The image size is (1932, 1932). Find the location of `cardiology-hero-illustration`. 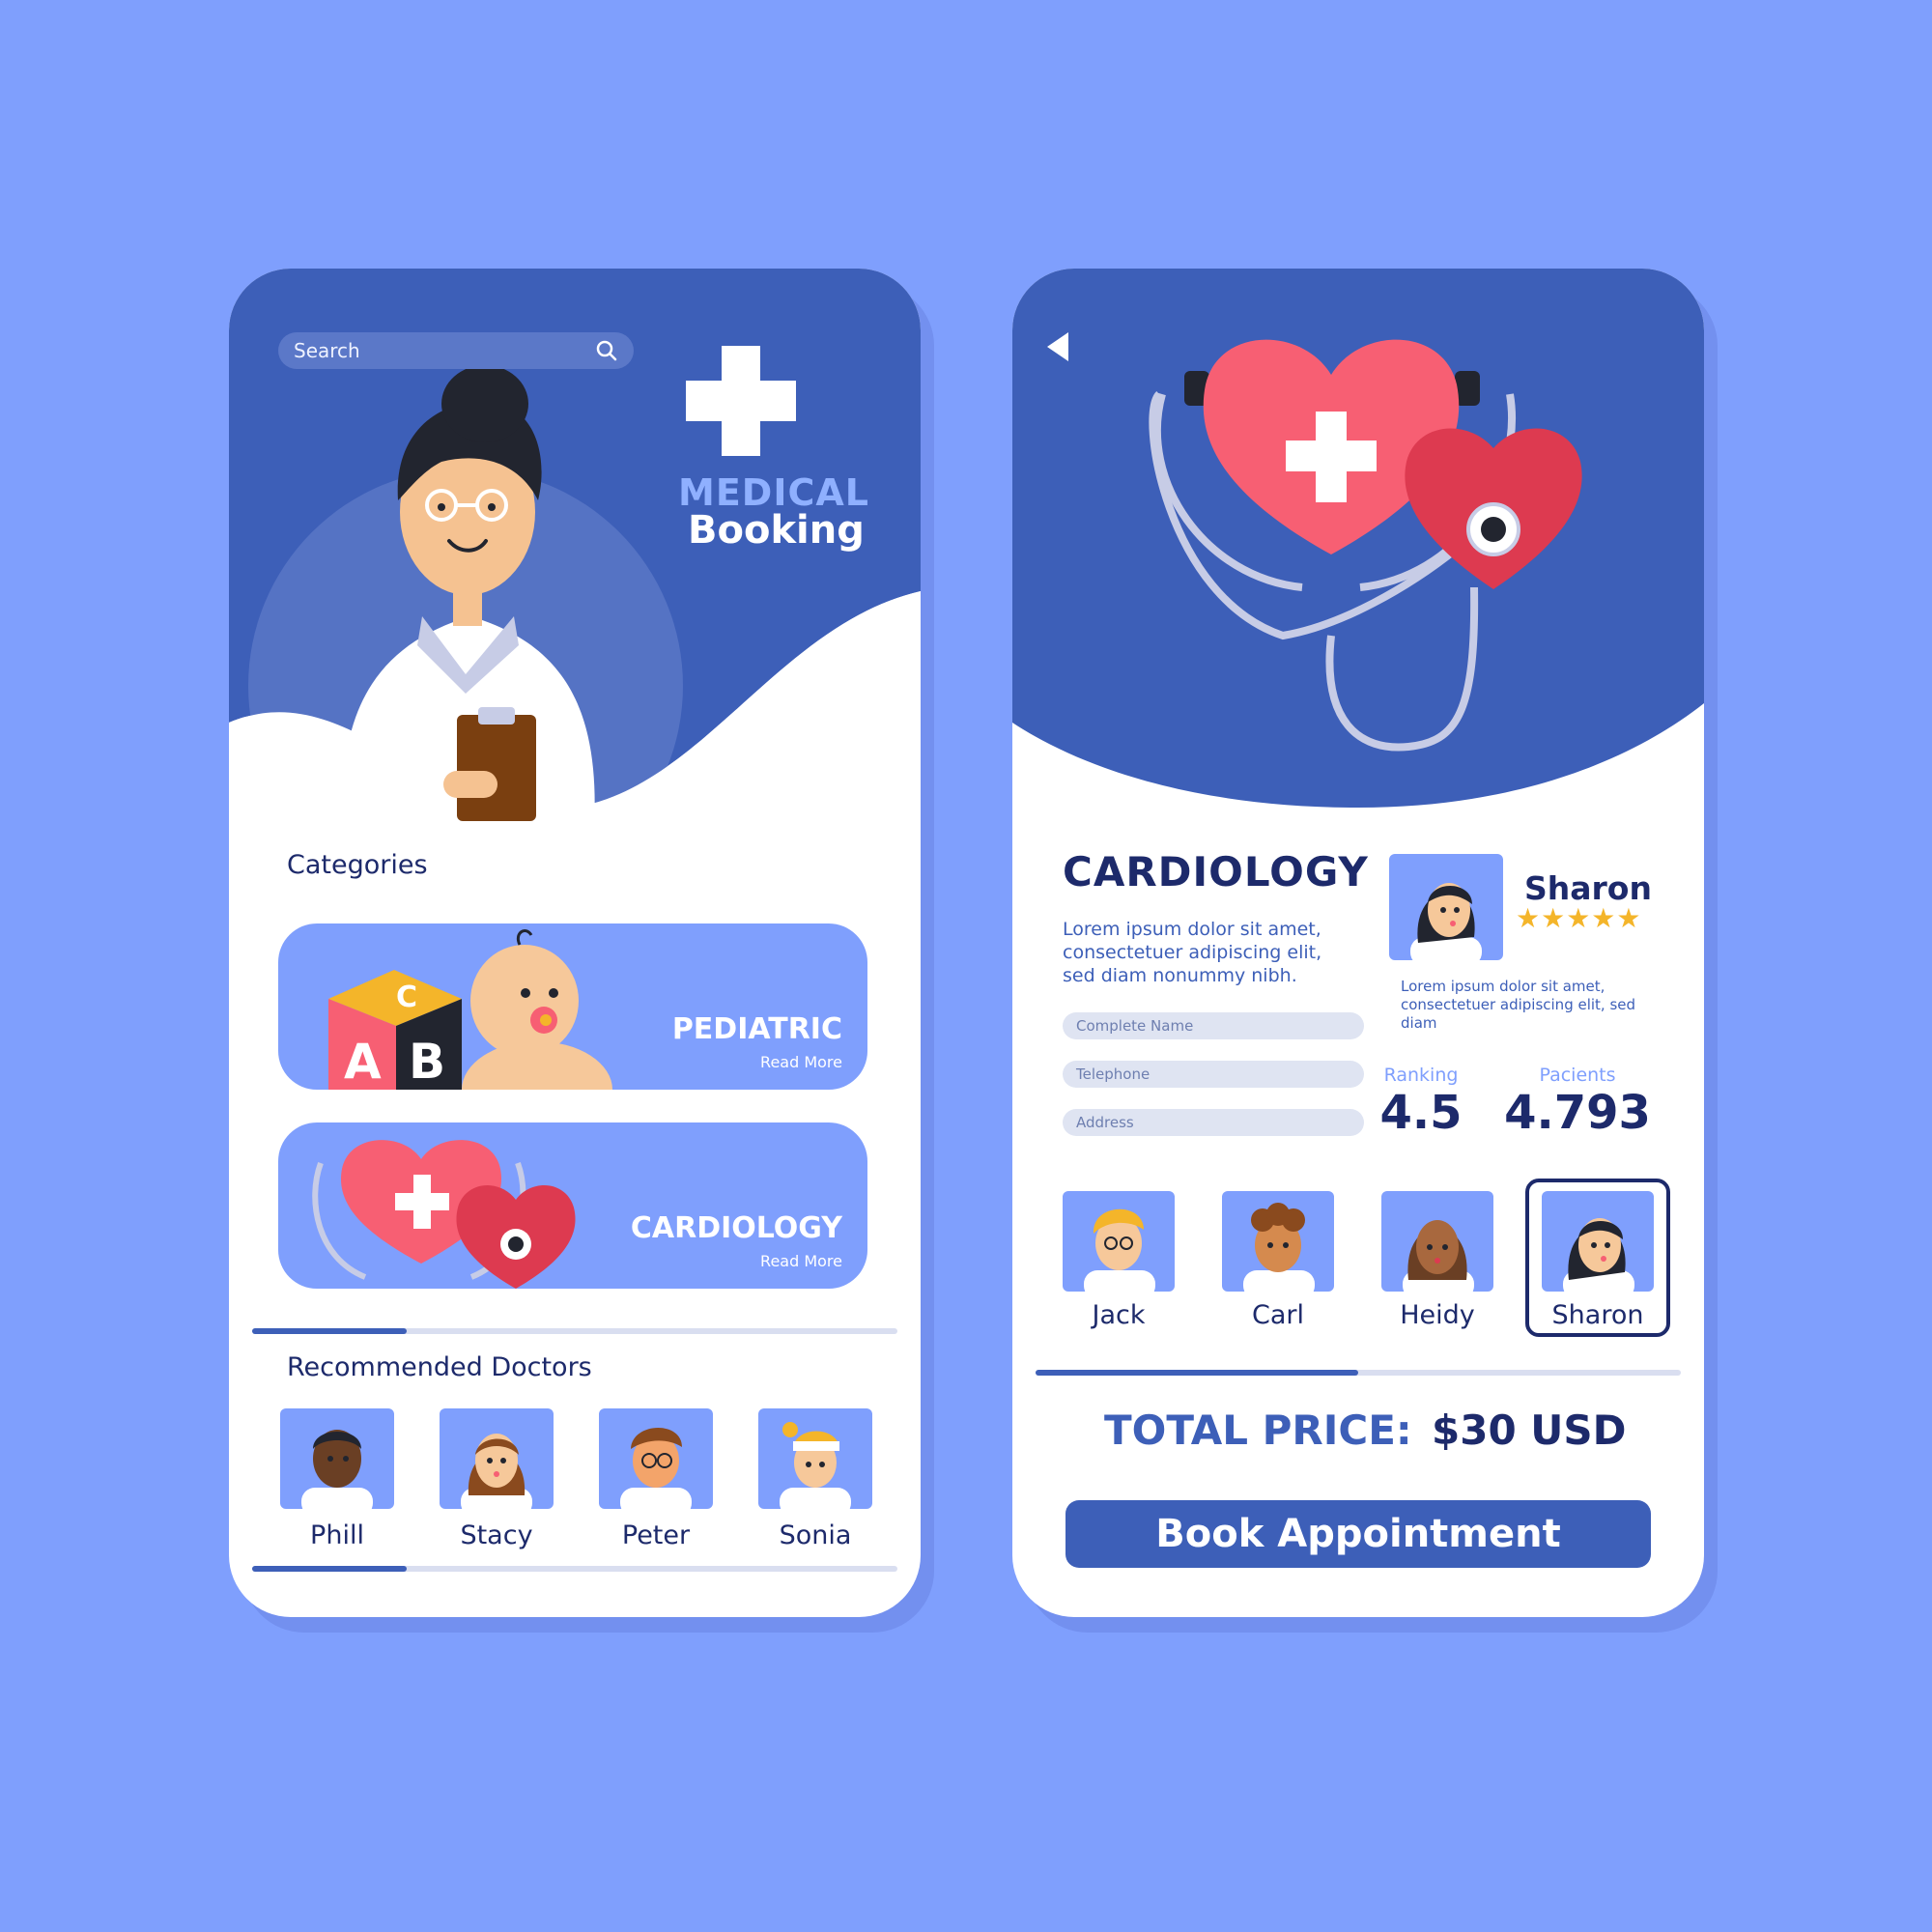

cardiology-hero-illustration is located at coordinates (1358, 538).